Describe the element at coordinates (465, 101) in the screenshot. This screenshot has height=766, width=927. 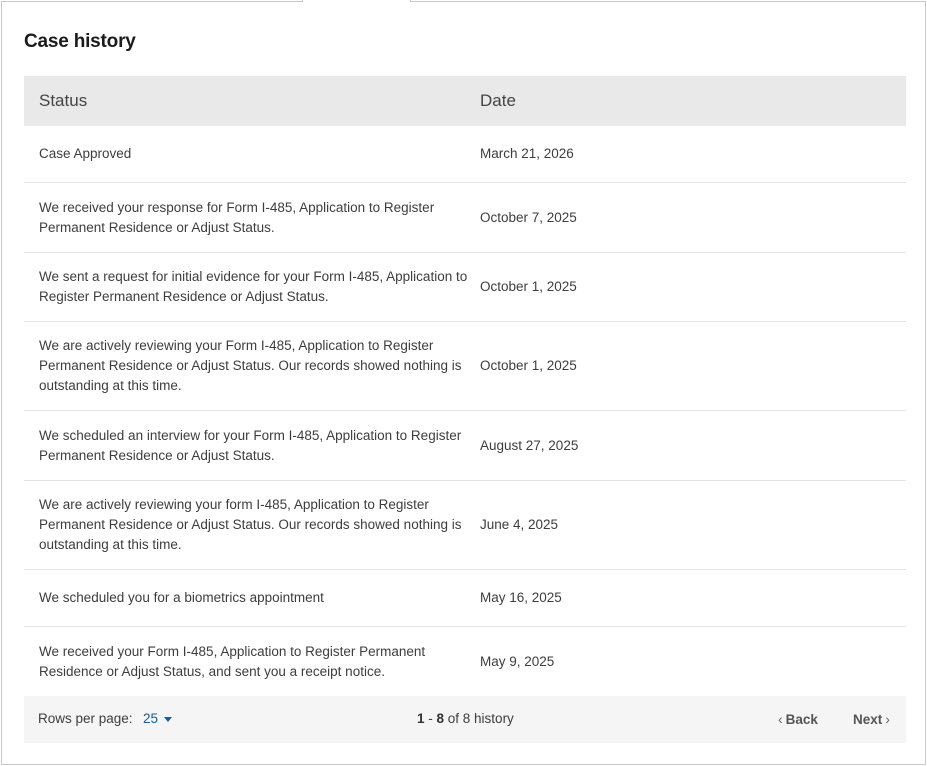
I see `table-header: Status Date` at that location.